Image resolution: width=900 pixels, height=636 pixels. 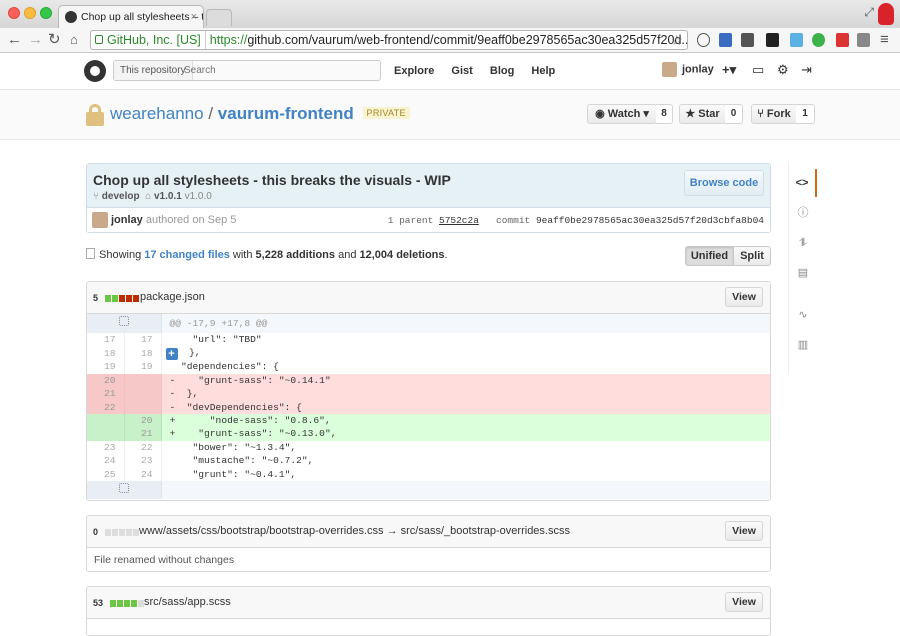 I want to click on buffer-extension-icon, so click(x=772, y=40).